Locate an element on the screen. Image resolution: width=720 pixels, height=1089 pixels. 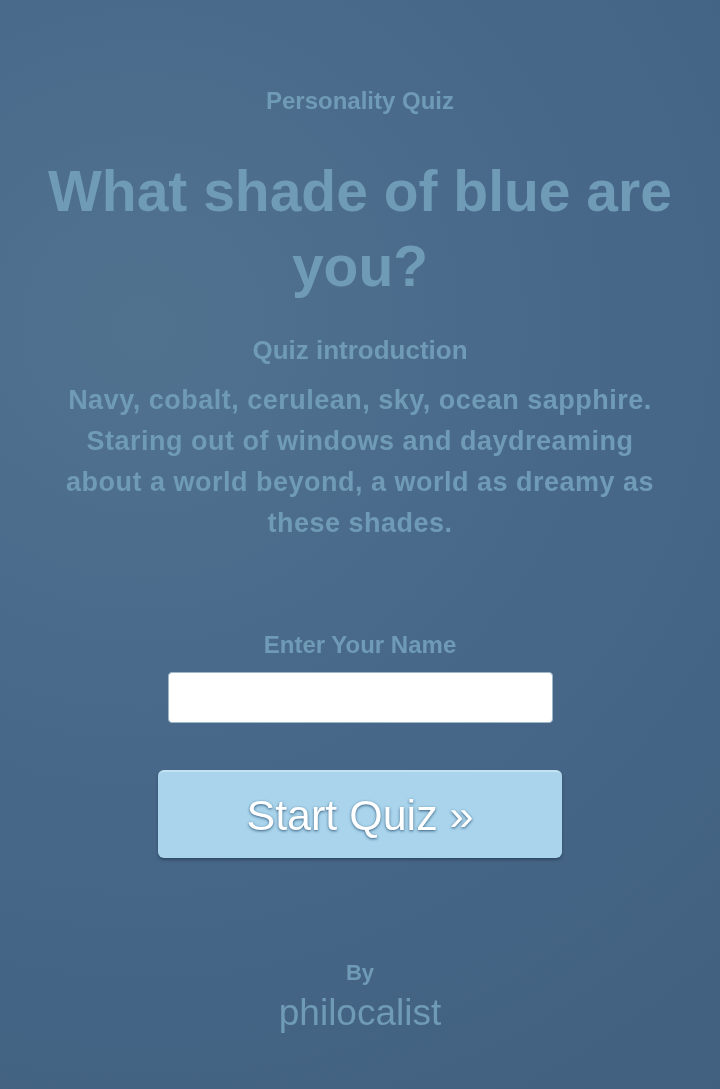
name-input-field is located at coordinates (360, 697).